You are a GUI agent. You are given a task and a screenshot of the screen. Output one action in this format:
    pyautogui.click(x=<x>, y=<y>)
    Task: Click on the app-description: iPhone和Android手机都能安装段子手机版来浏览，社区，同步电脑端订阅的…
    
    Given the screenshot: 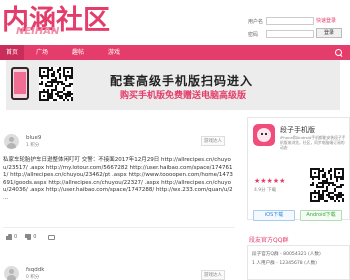 What is the action you would take?
    pyautogui.click(x=313, y=143)
    